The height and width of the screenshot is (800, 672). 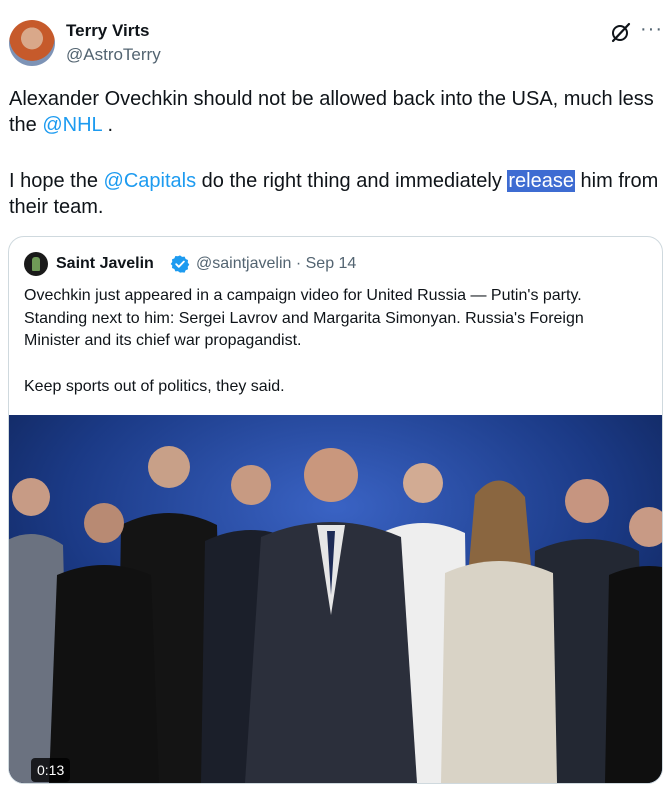 What do you see at coordinates (621, 32) in the screenshot?
I see `grok-icon` at bounding box center [621, 32].